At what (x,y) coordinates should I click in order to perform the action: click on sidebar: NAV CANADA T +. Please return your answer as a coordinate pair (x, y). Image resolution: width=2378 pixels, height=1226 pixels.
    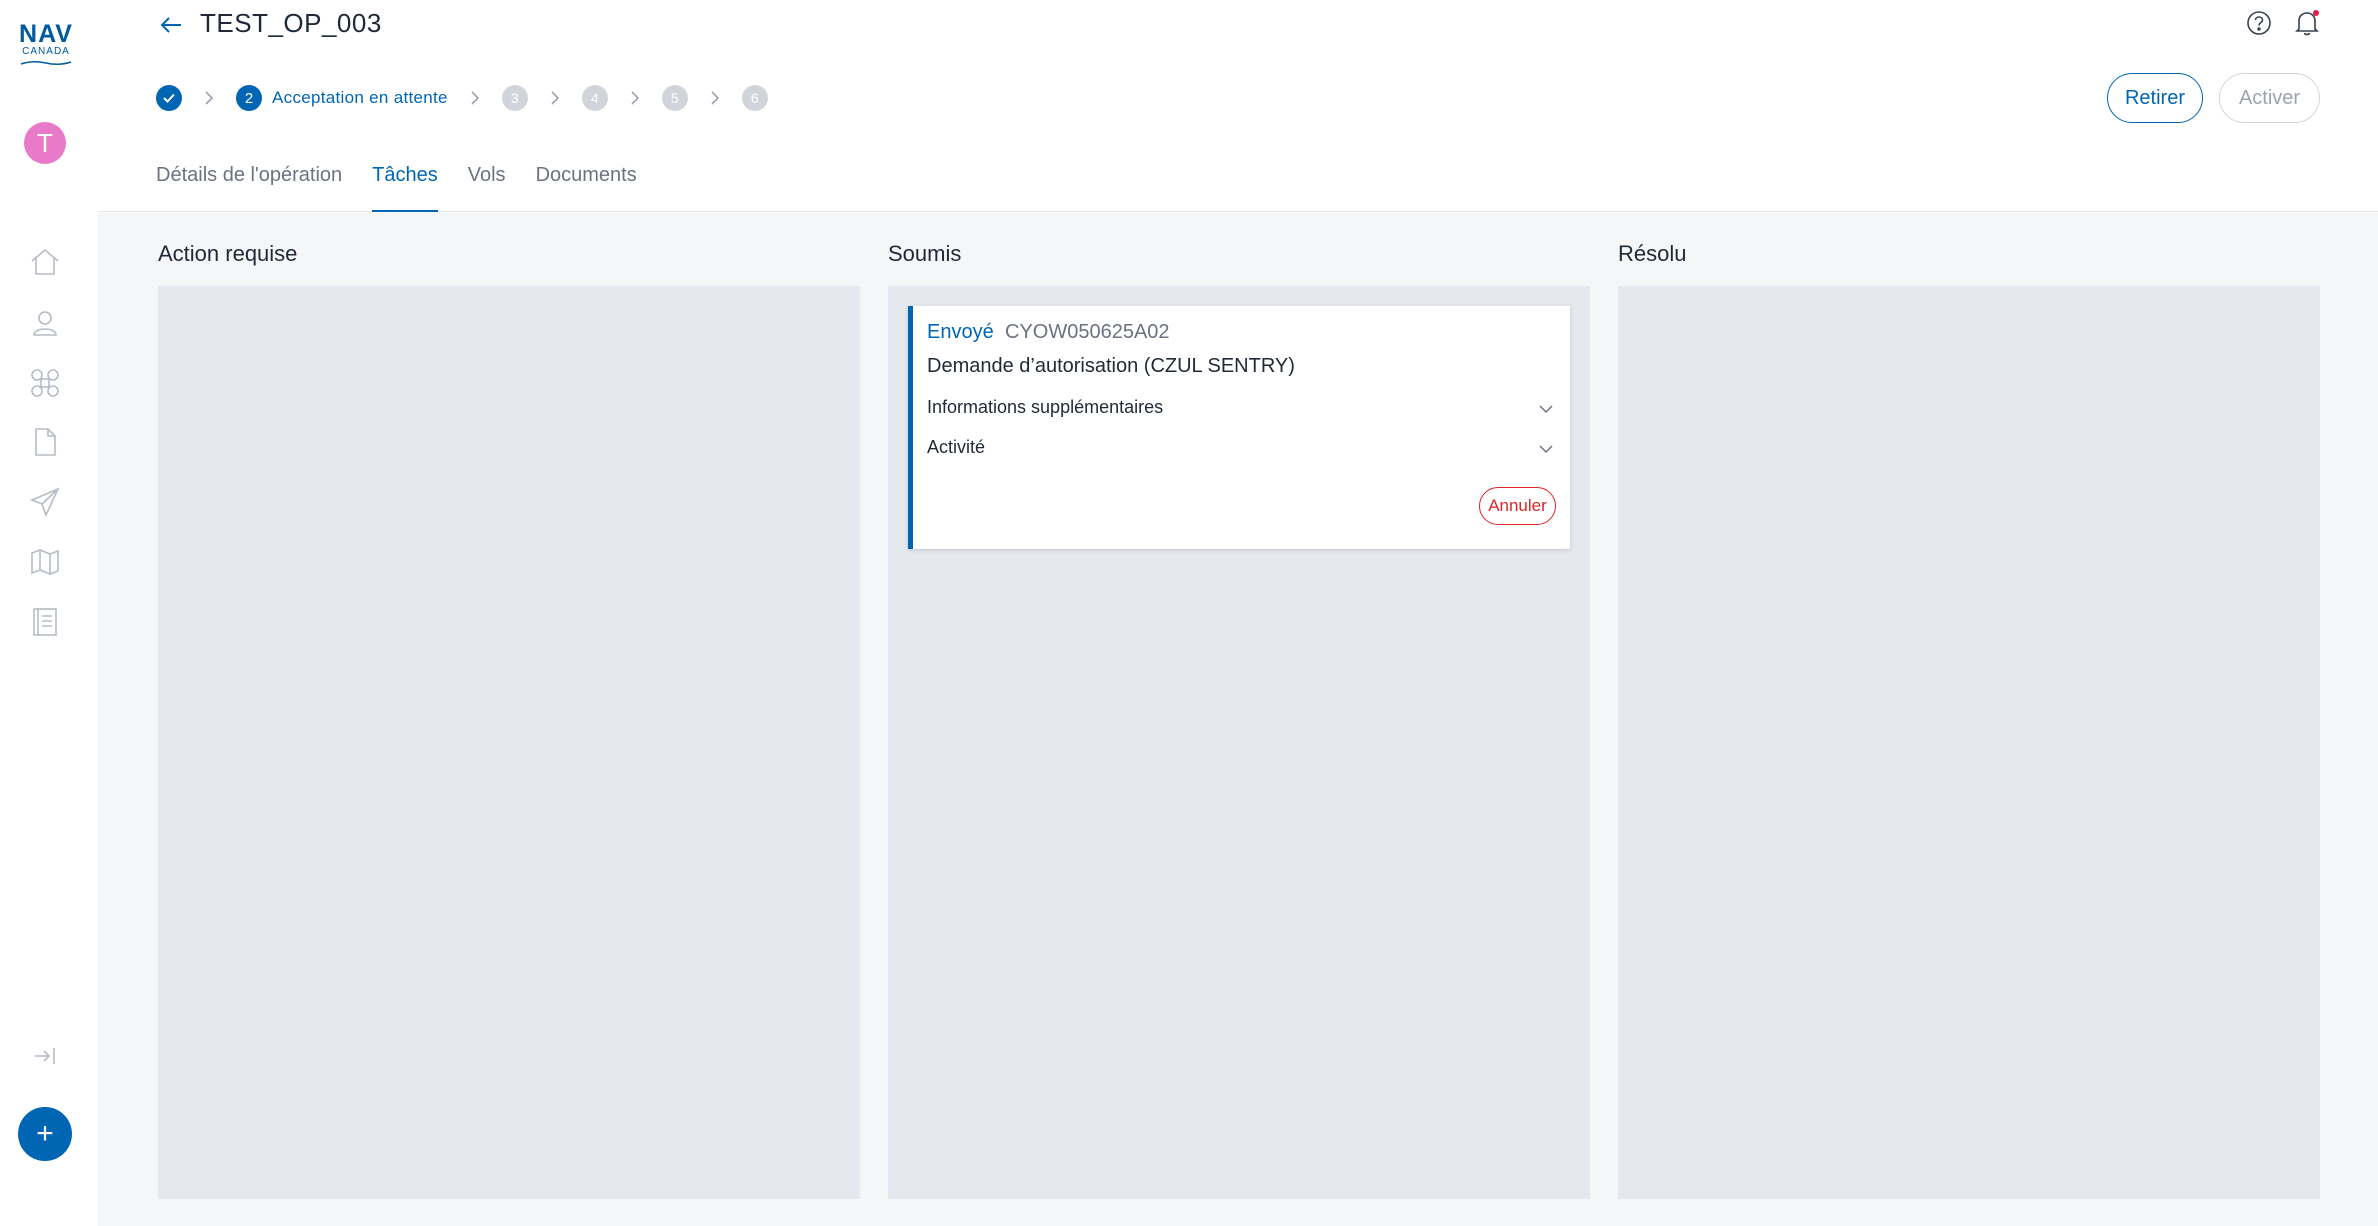
    Looking at the image, I should click on (49, 613).